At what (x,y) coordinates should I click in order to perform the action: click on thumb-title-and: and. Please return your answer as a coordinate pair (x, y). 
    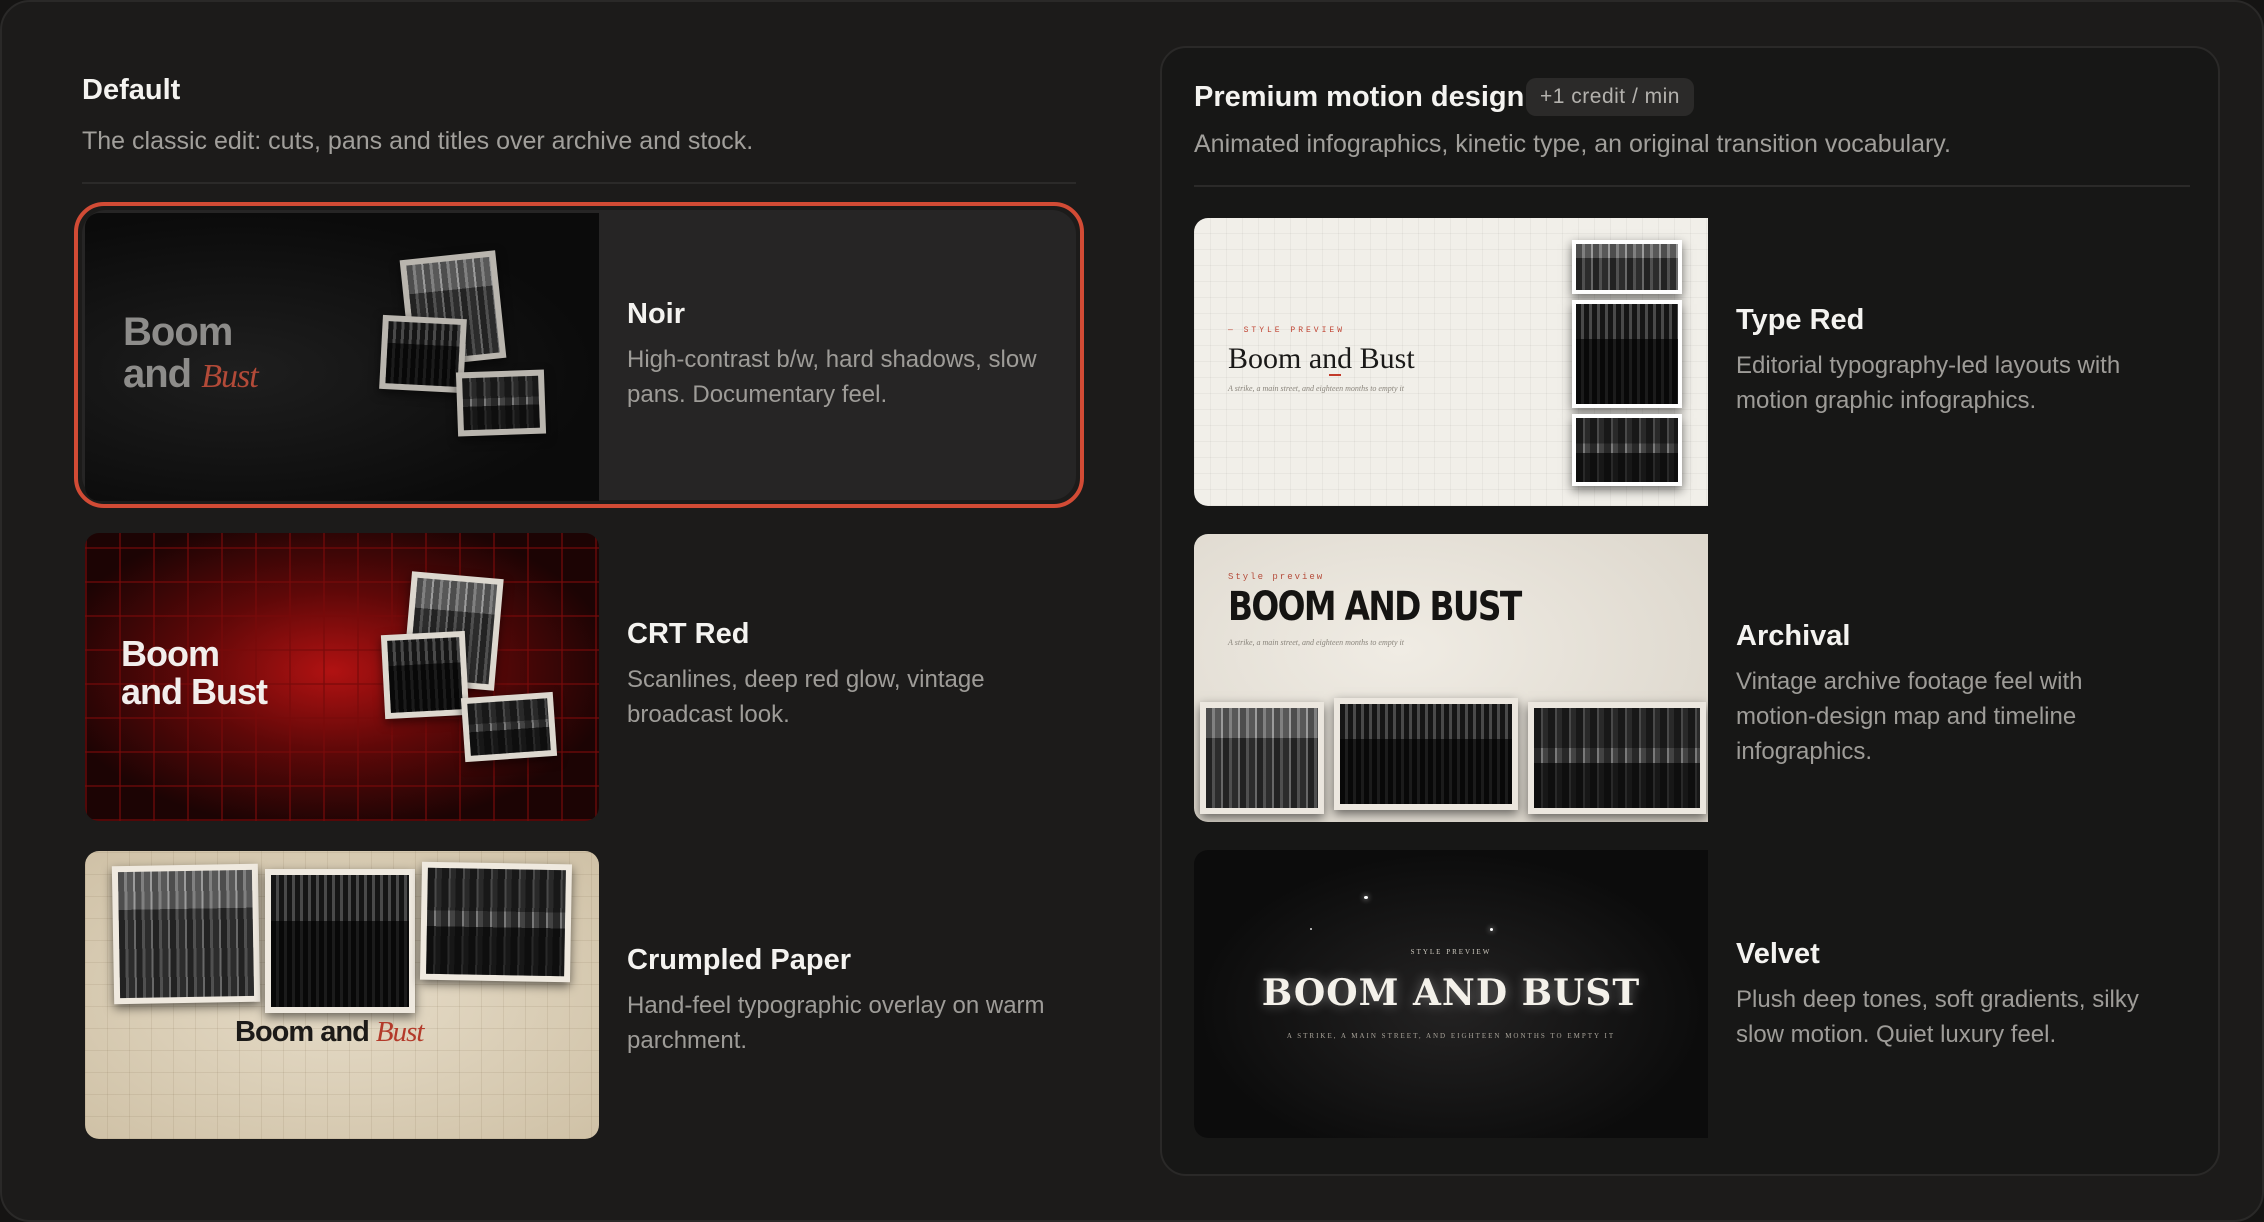
    Looking at the image, I should click on (157, 374).